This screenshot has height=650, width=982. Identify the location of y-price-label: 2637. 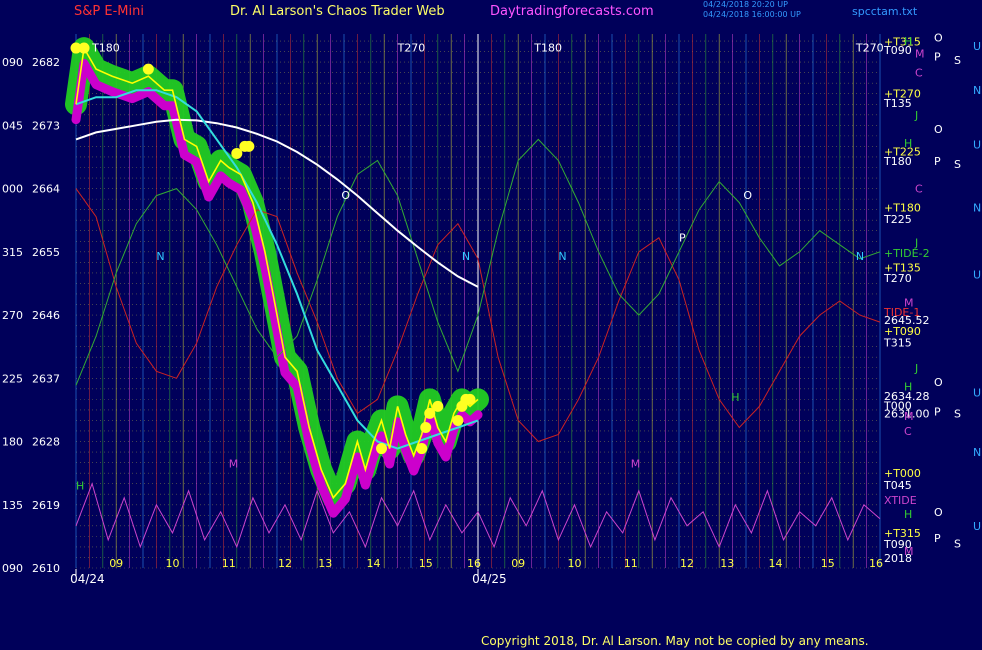
(46, 378).